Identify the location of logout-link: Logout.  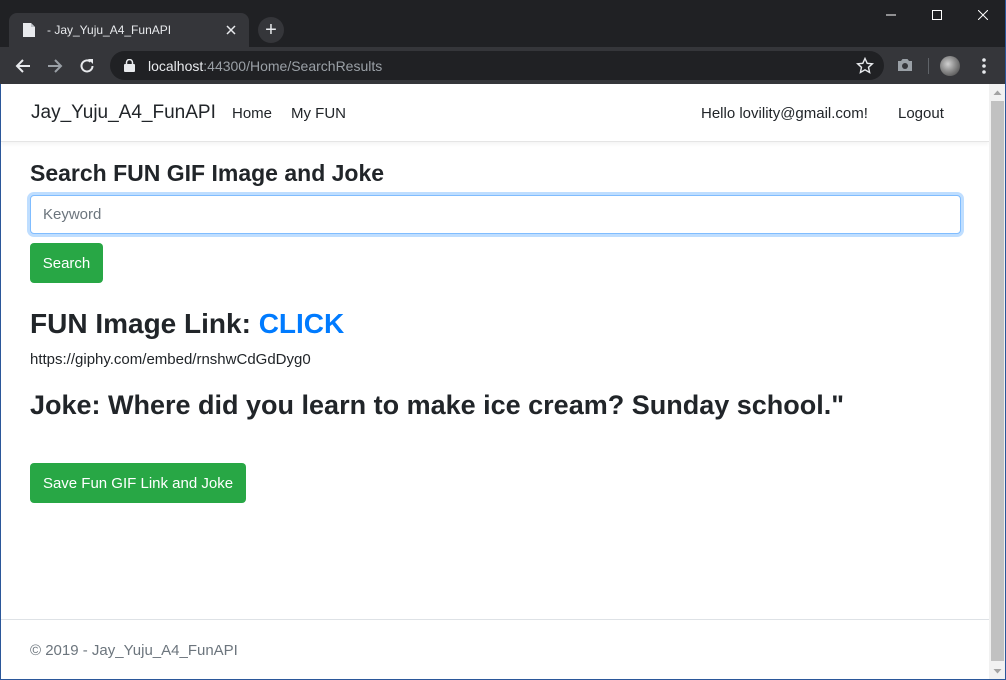
(921, 113).